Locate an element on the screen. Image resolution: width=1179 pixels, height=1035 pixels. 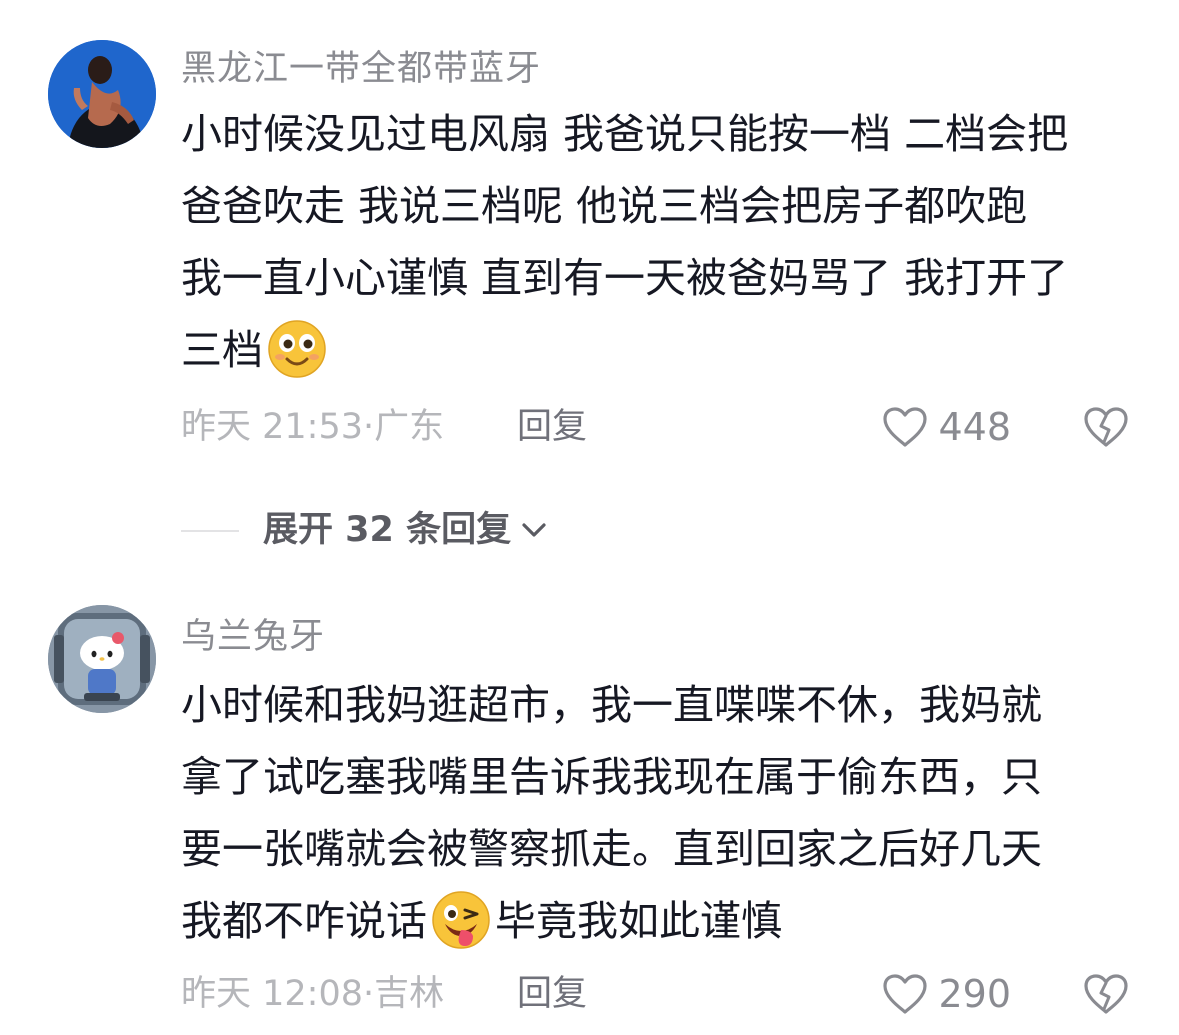
comment-line: 拿了试吃塞我嘴里告诉我我现在属于偷东西，只 is located at coordinates (611, 777).